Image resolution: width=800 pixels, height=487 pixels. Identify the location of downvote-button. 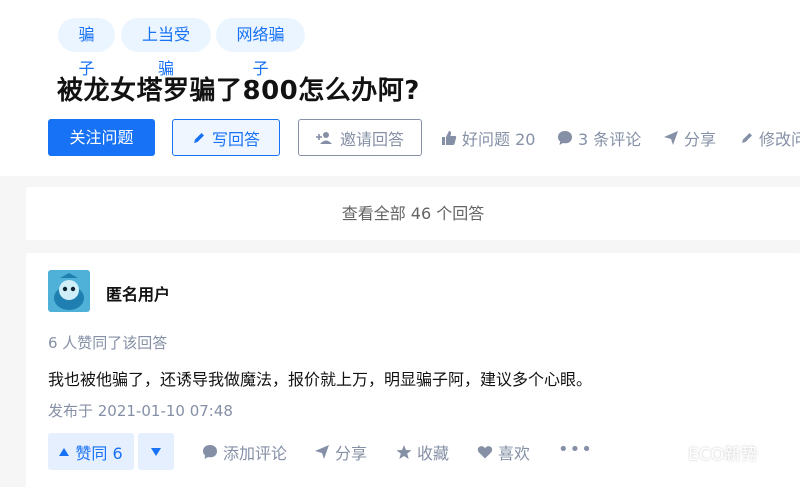
(156, 451).